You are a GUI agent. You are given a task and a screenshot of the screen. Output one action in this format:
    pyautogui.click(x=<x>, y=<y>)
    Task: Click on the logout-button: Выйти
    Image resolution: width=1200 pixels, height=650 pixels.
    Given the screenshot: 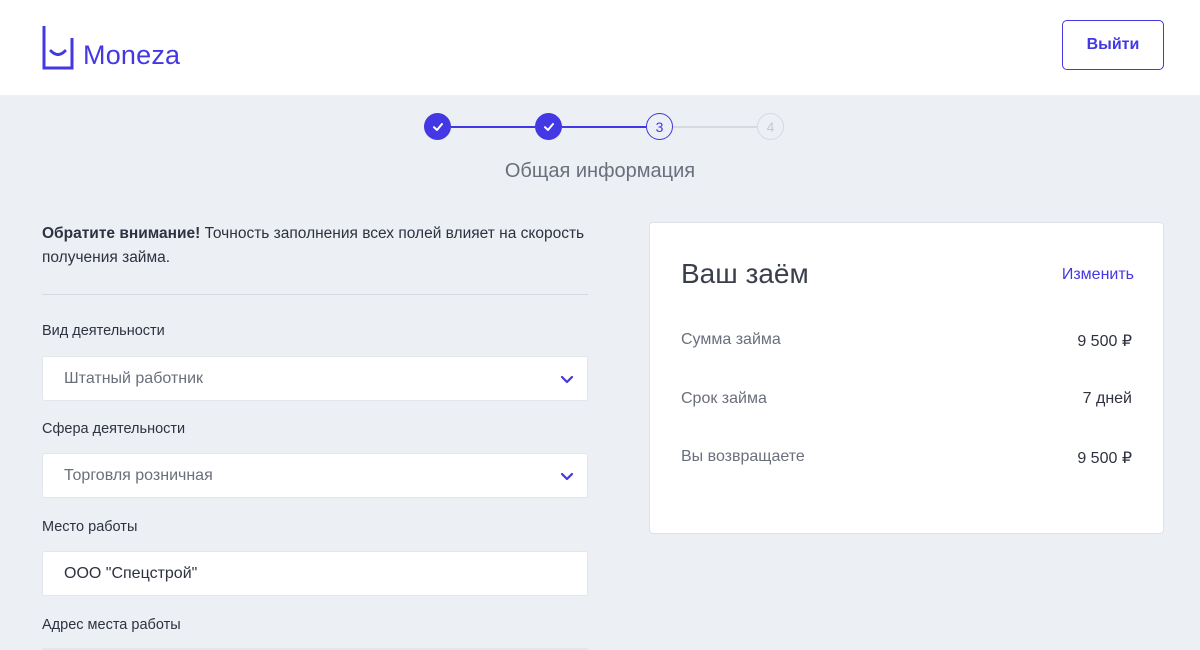 What is the action you would take?
    pyautogui.click(x=1113, y=45)
    